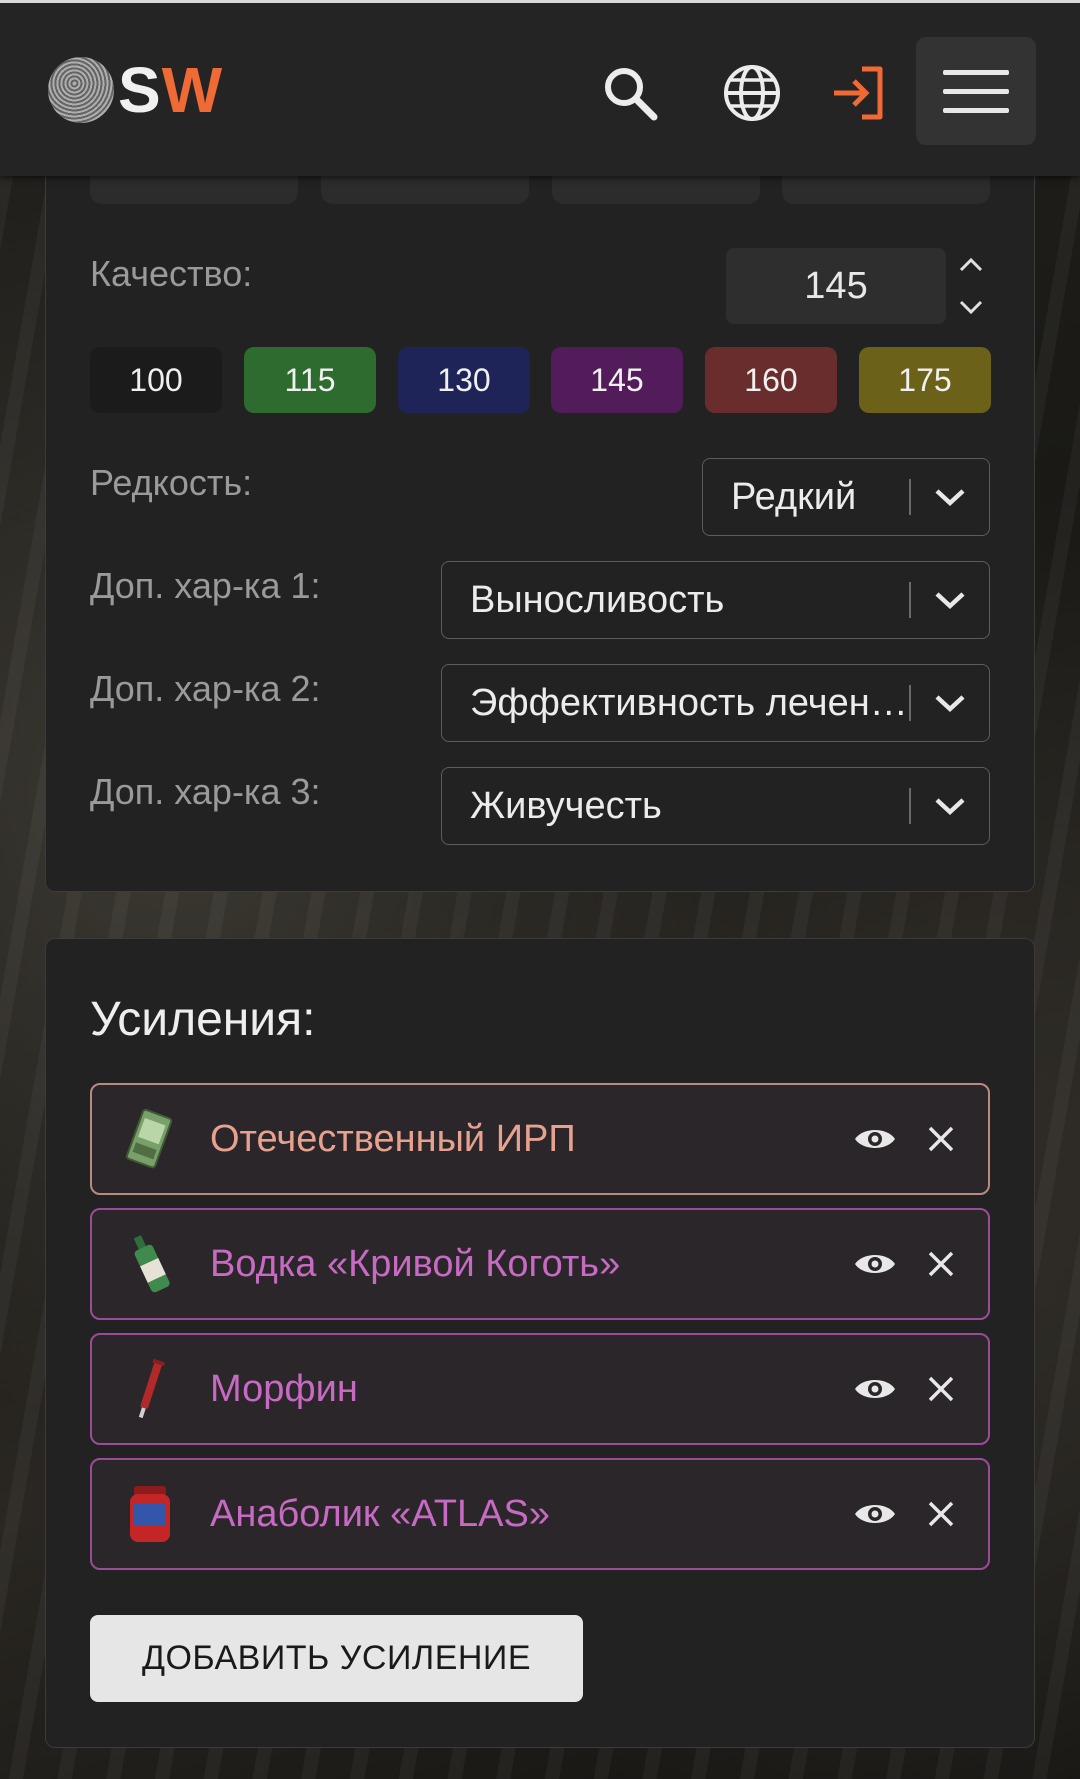 This screenshot has height=1779, width=1080. I want to click on rarity-label: Редкость:, so click(171, 482).